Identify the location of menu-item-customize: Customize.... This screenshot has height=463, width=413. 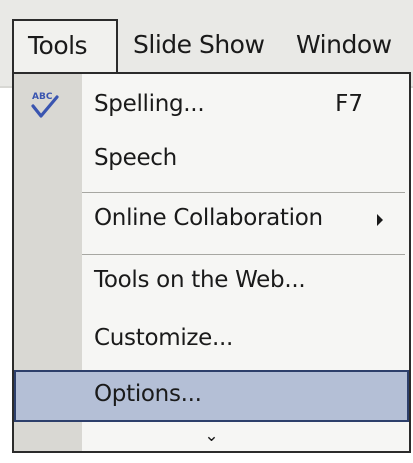
(211, 340).